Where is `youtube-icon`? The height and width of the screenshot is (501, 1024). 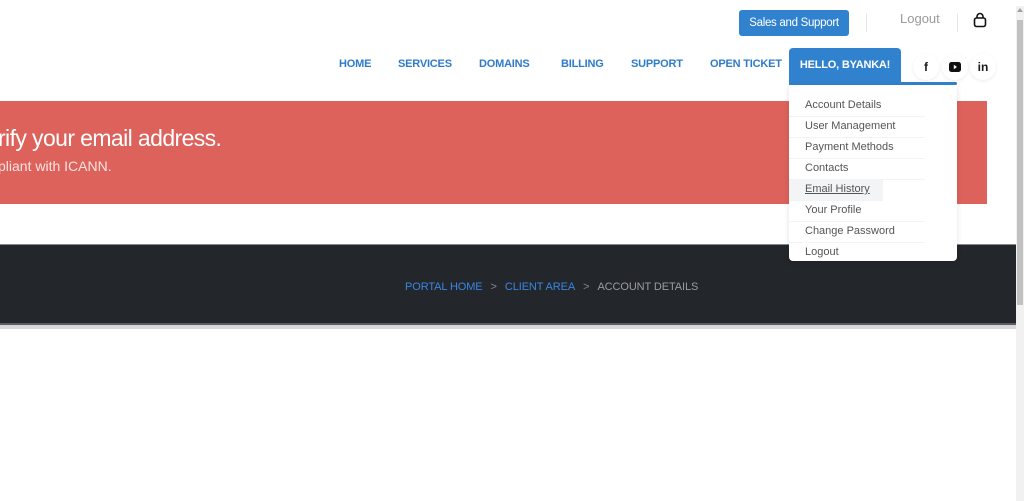 youtube-icon is located at coordinates (955, 67).